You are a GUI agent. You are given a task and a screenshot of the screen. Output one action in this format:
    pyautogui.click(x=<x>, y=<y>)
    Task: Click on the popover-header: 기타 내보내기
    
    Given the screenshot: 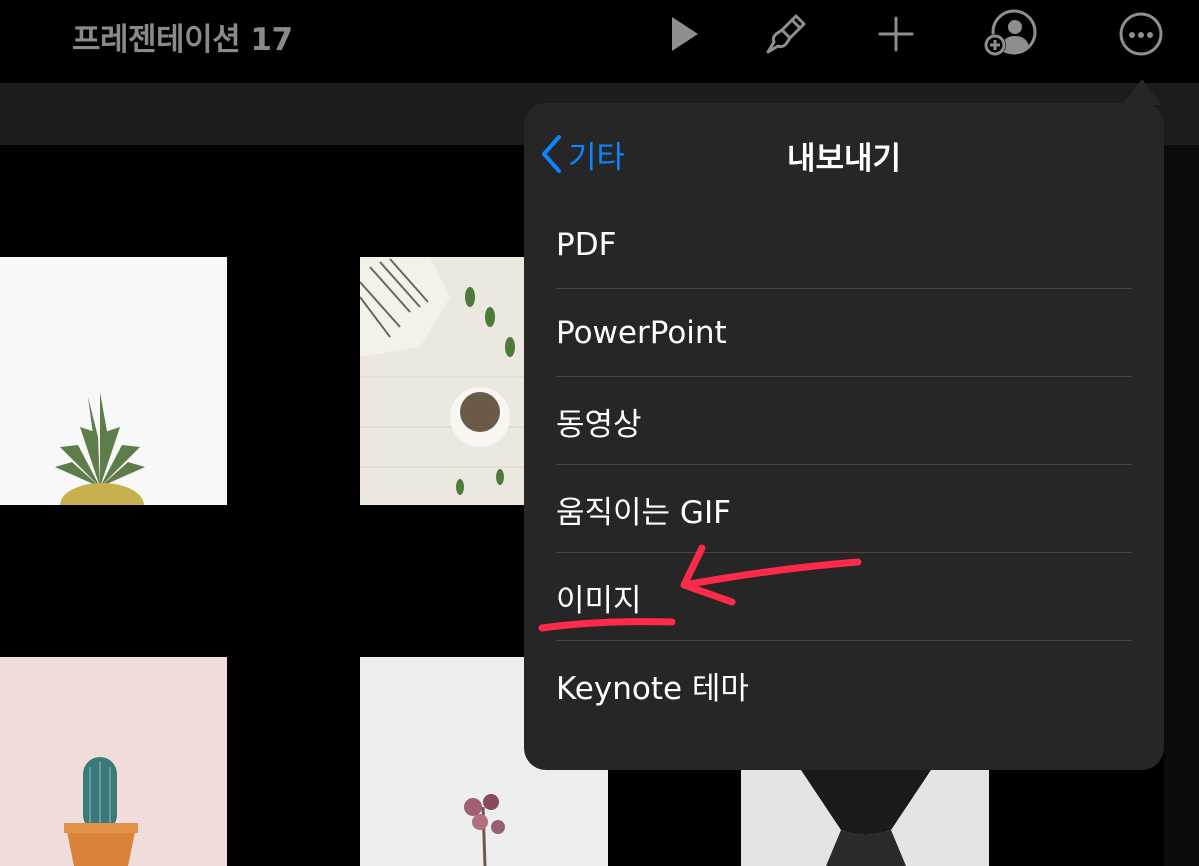 What is the action you would take?
    pyautogui.click(x=844, y=153)
    